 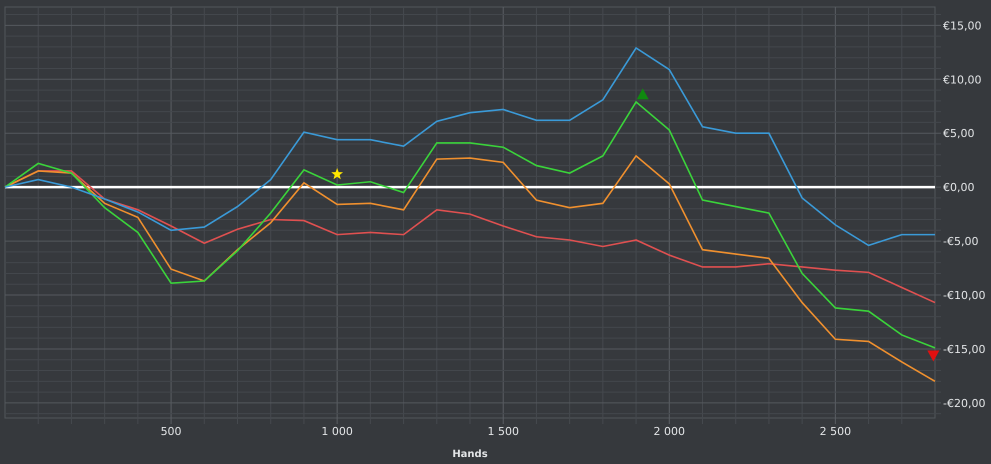 I want to click on axis-label: 1 500, so click(x=503, y=431).